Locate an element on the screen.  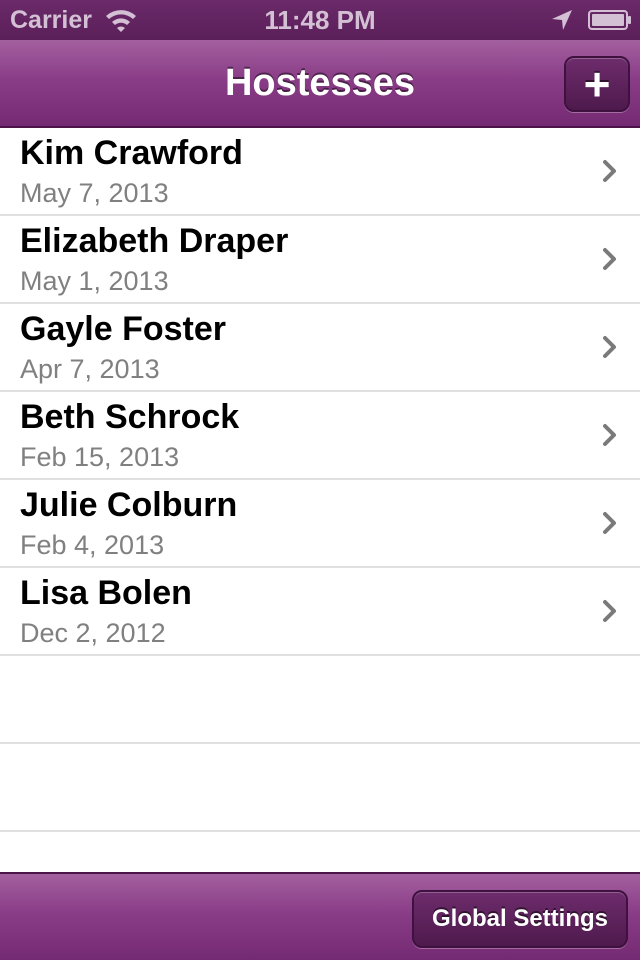
hostess-date: May 1, 2013 is located at coordinates (94, 281).